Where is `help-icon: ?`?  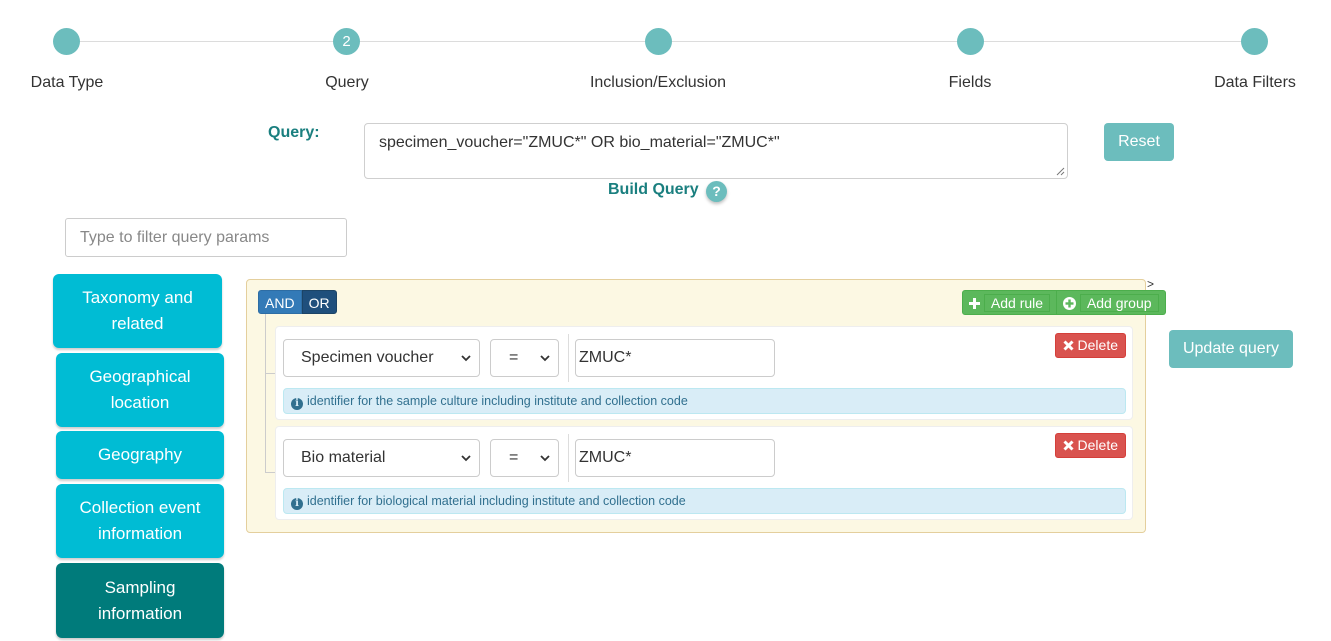 help-icon: ? is located at coordinates (716, 191).